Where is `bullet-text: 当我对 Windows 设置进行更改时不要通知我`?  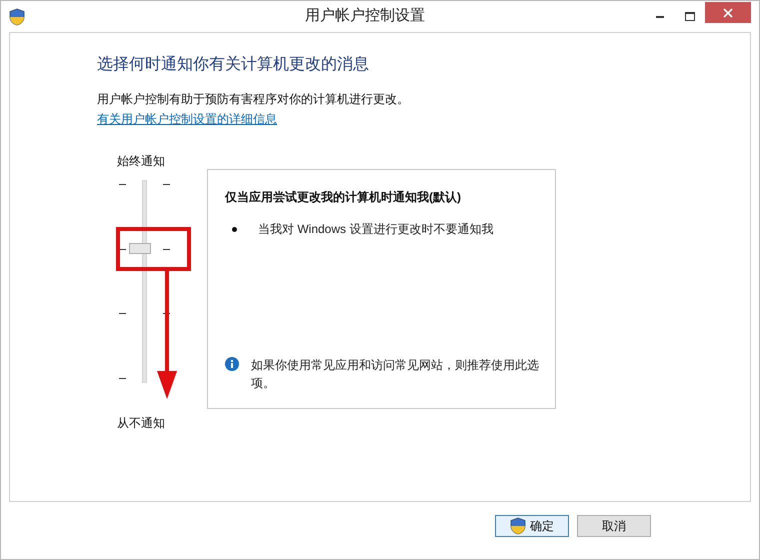 bullet-text: 当我对 Windows 设置进行更改时不要通知我 is located at coordinates (376, 229).